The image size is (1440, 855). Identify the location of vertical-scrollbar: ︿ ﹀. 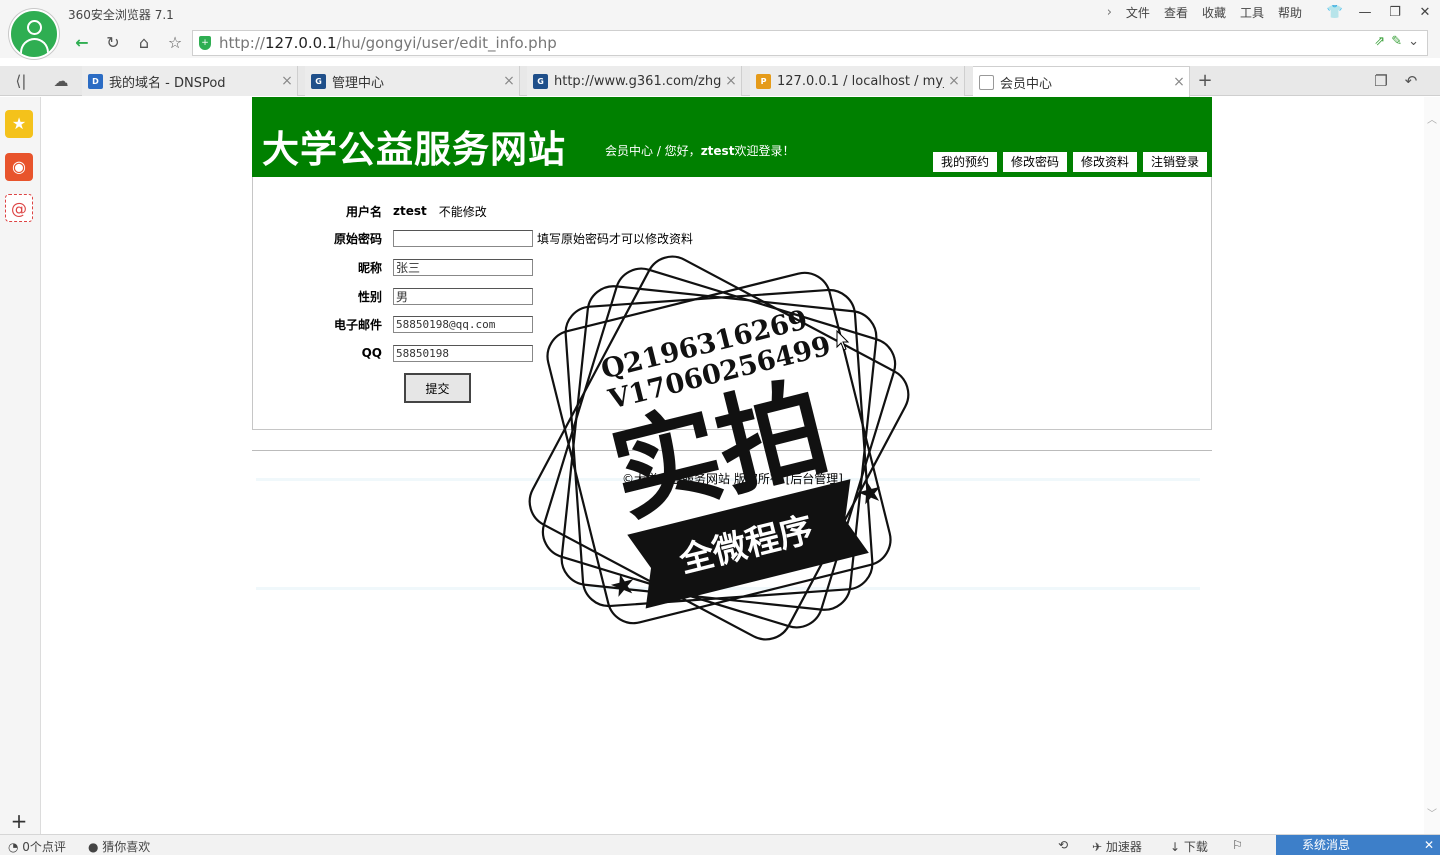
(1432, 465).